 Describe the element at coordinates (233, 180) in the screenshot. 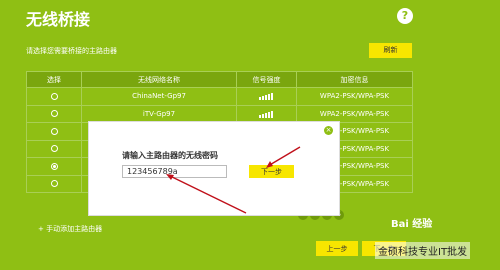

I see `annotation-arrows` at that location.